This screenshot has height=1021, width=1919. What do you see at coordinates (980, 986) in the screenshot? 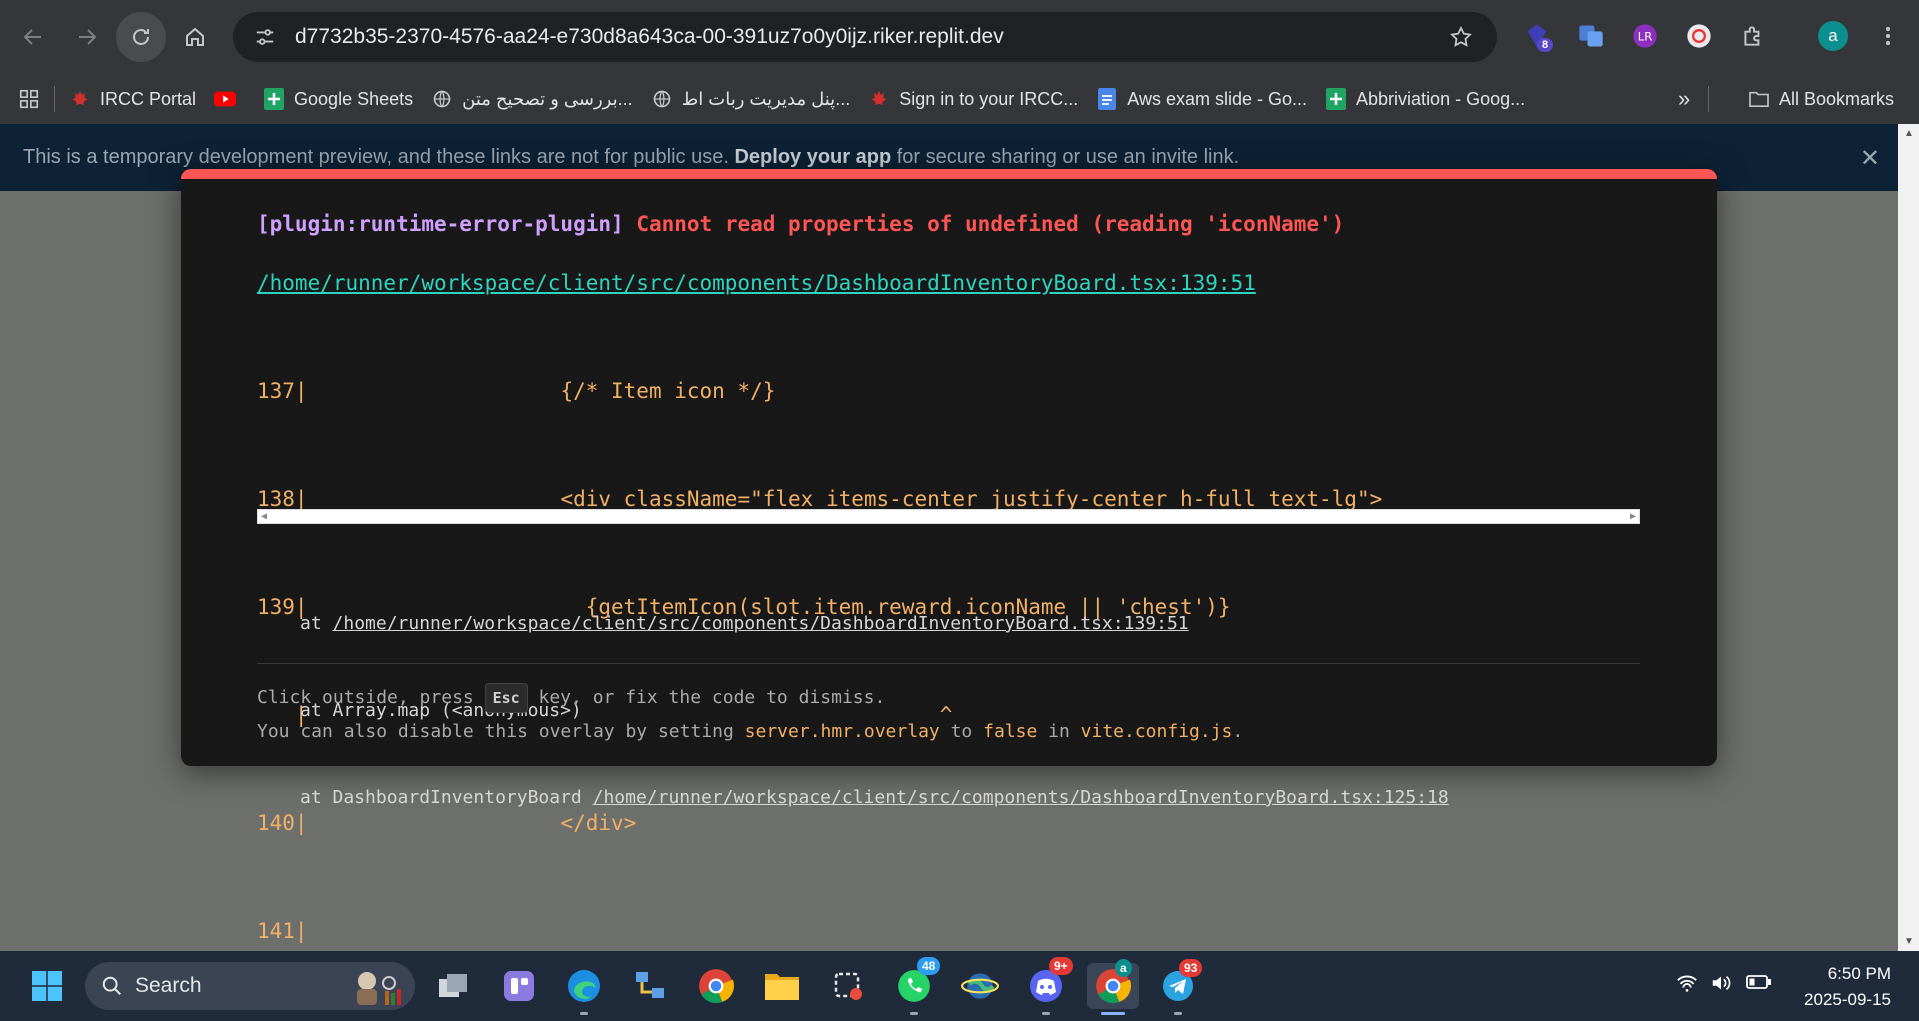
I see `earth-app-icon` at bounding box center [980, 986].